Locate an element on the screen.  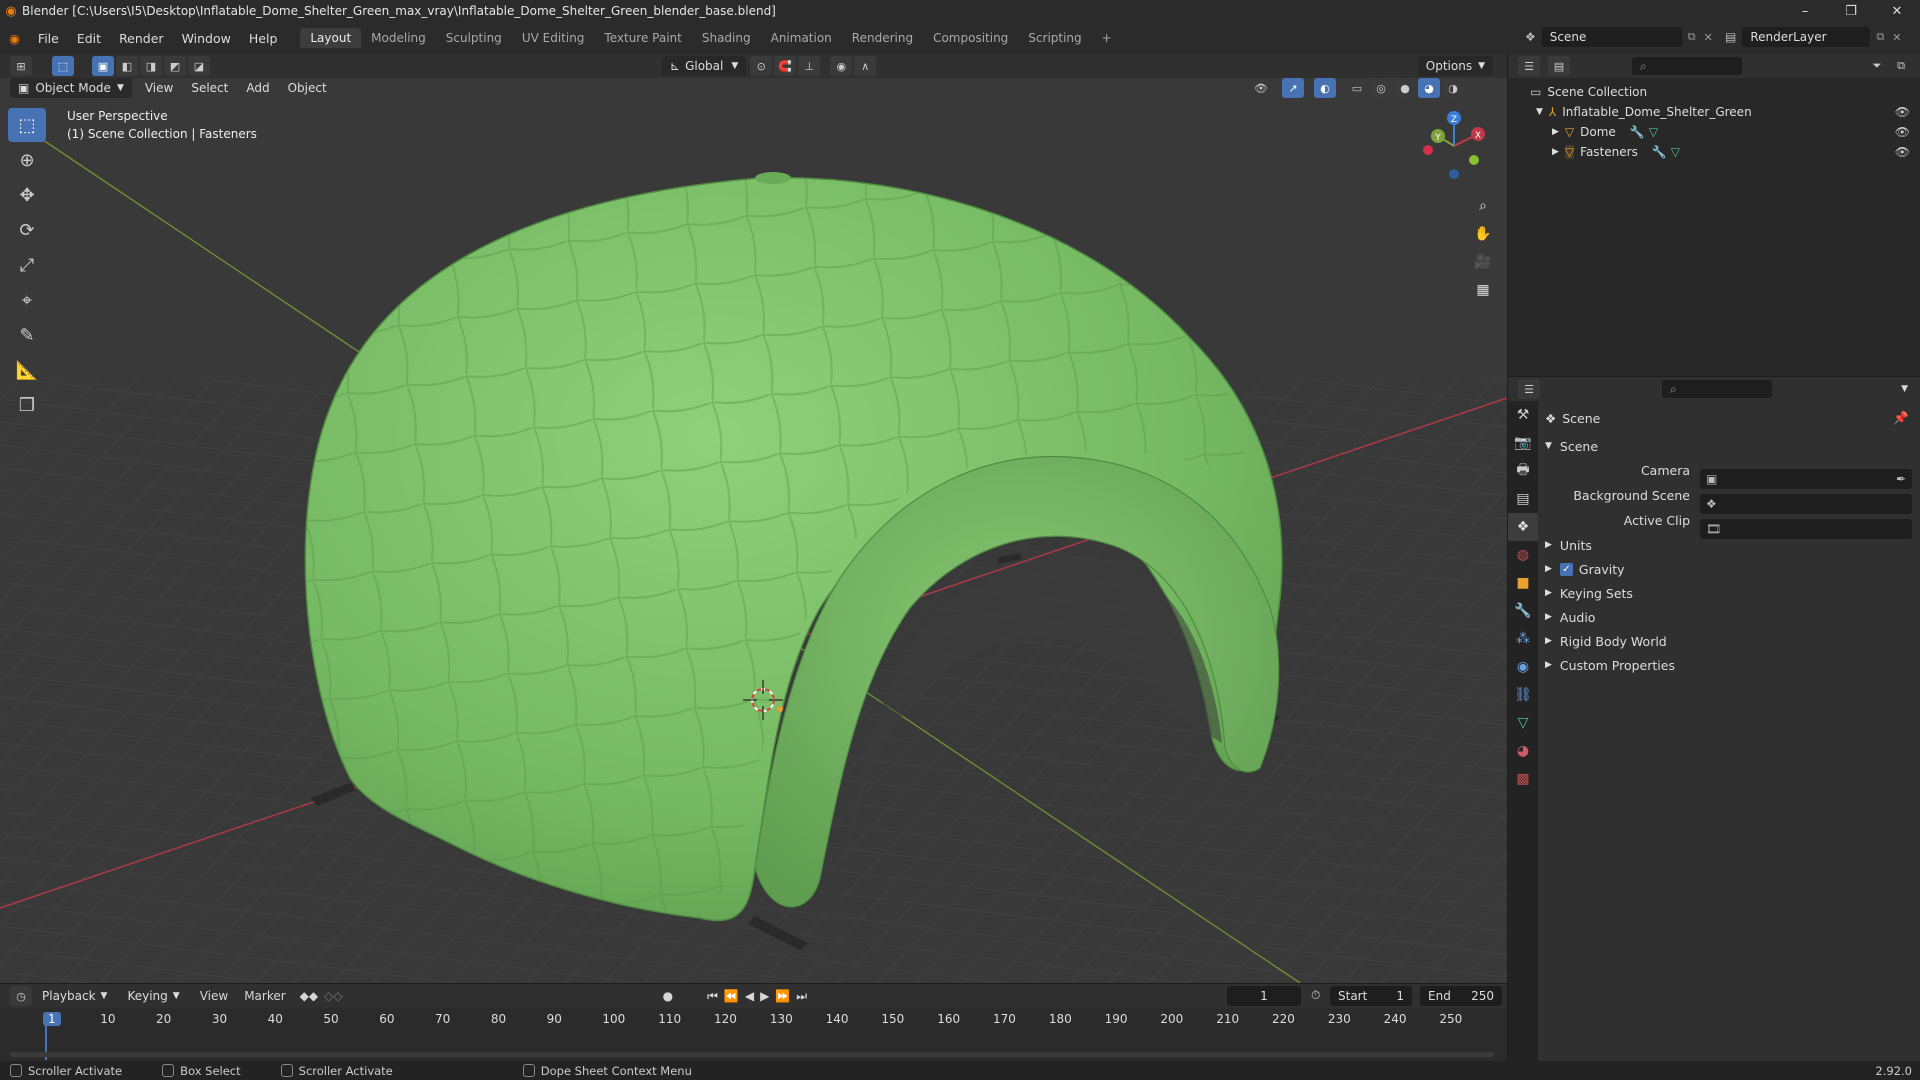
tab-rendering: Rendering is located at coordinates (882, 38).